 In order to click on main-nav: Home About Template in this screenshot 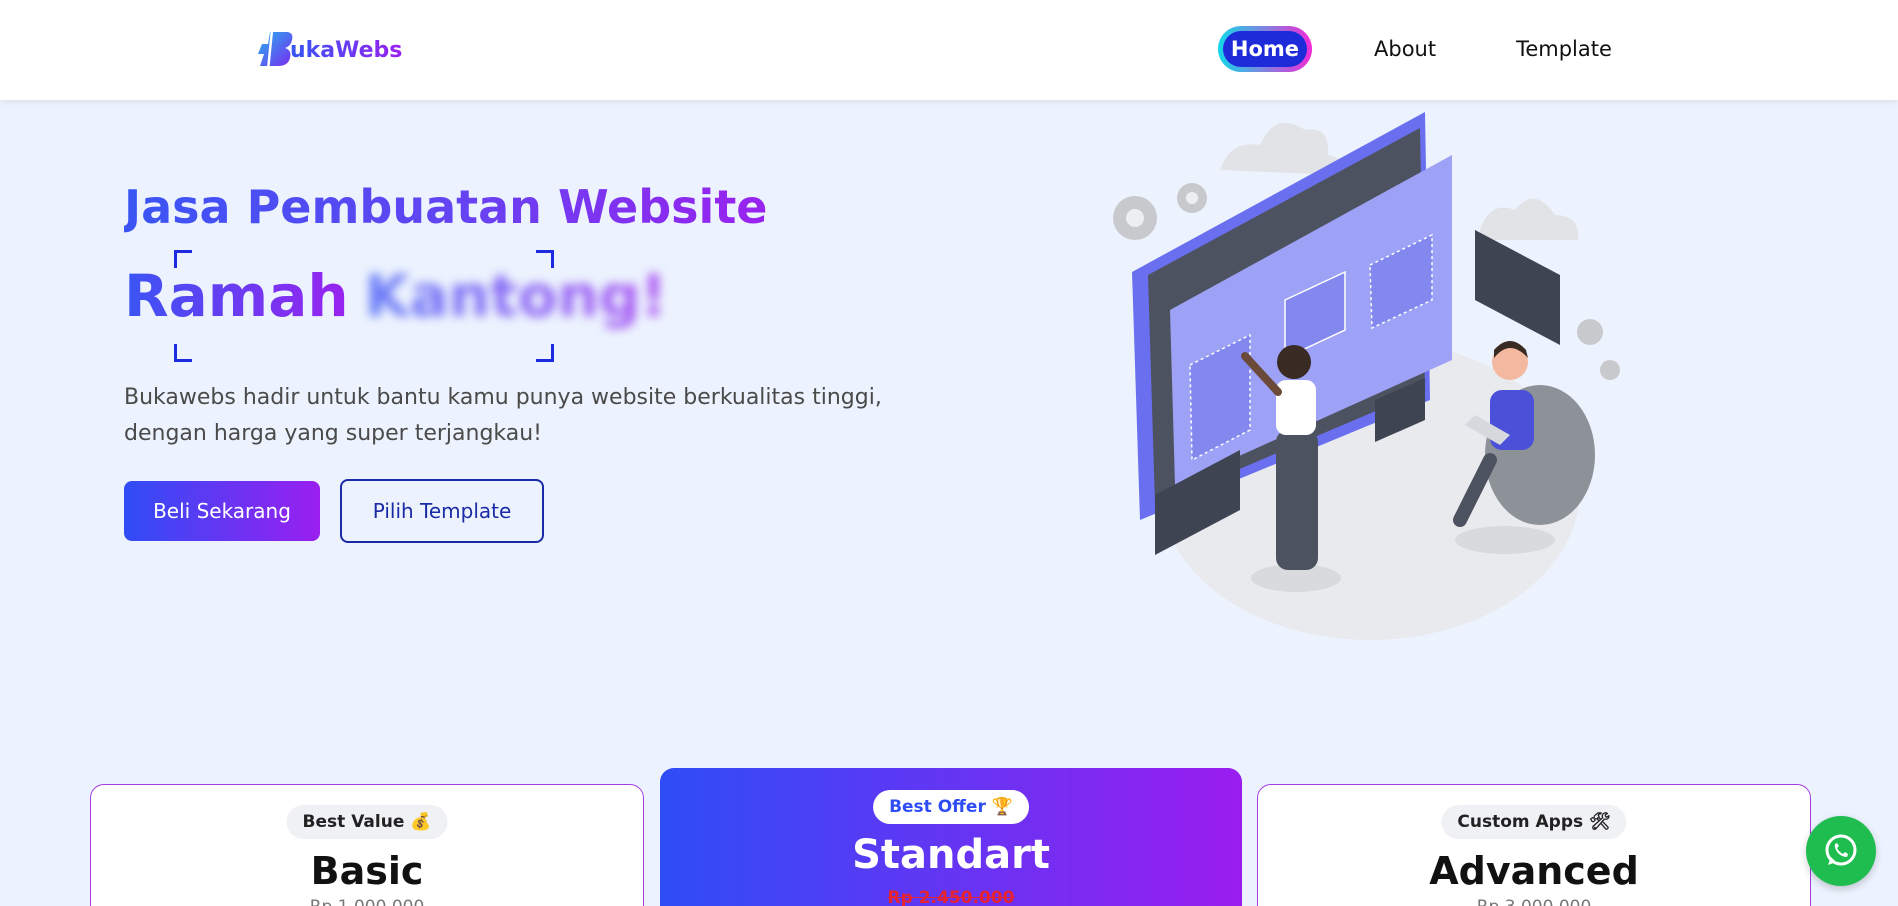, I will do `click(1415, 49)`.